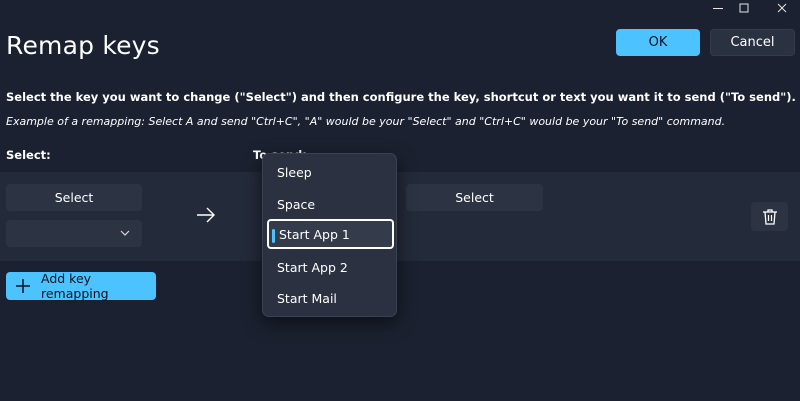 The image size is (800, 401). What do you see at coordinates (330, 172) in the screenshot?
I see `menu-item-sleep: Sleep` at bounding box center [330, 172].